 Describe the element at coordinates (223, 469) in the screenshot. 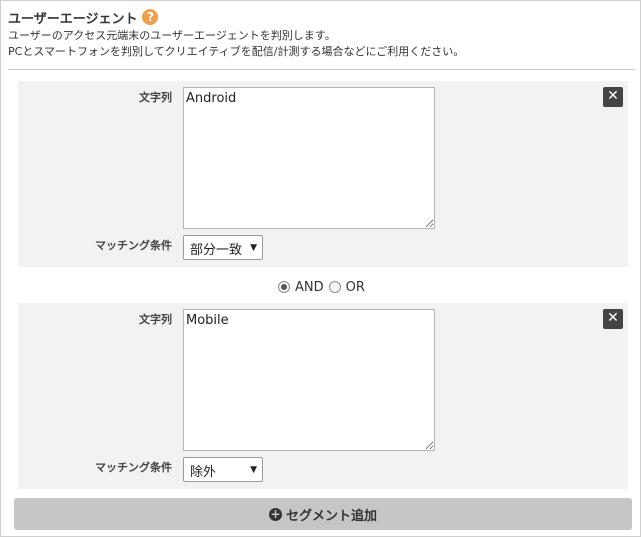

I see `matching-condition-select-2: 除外 ▼` at that location.